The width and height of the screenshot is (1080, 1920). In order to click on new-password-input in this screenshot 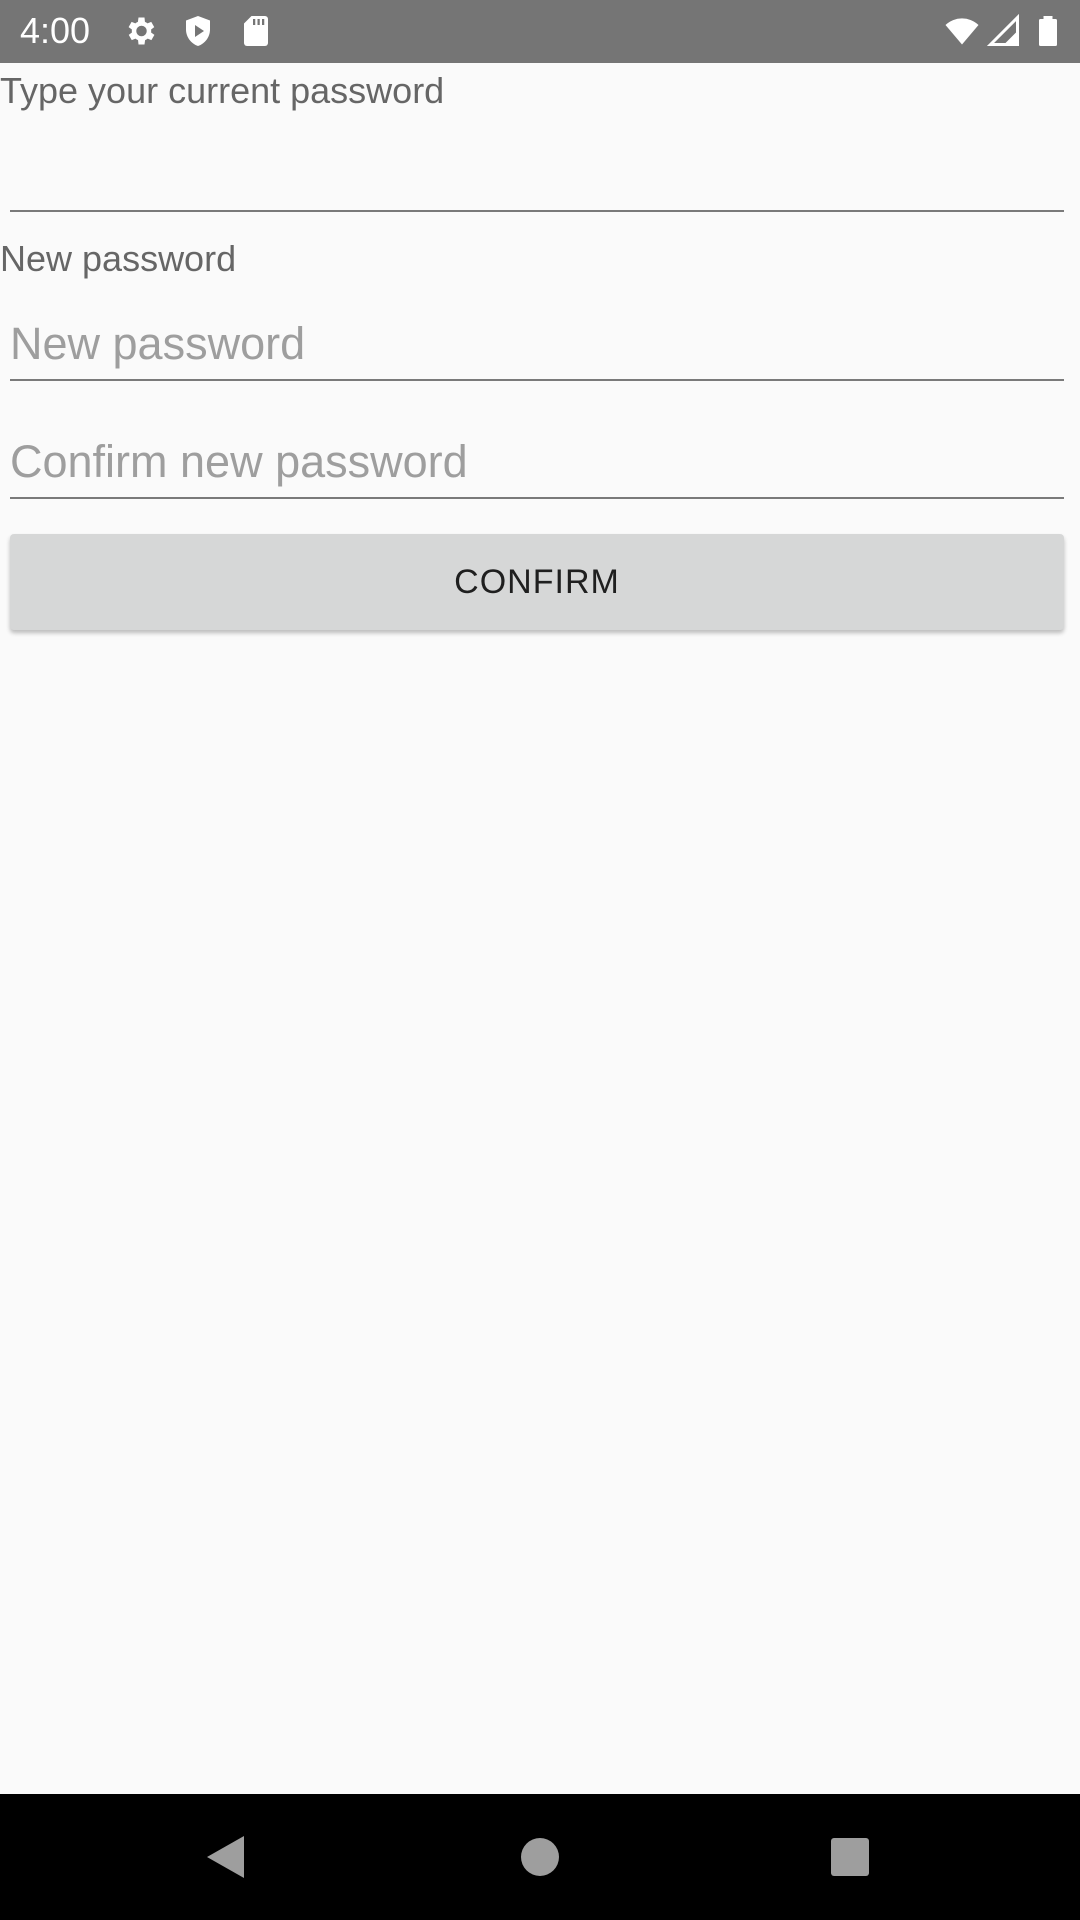, I will do `click(537, 344)`.